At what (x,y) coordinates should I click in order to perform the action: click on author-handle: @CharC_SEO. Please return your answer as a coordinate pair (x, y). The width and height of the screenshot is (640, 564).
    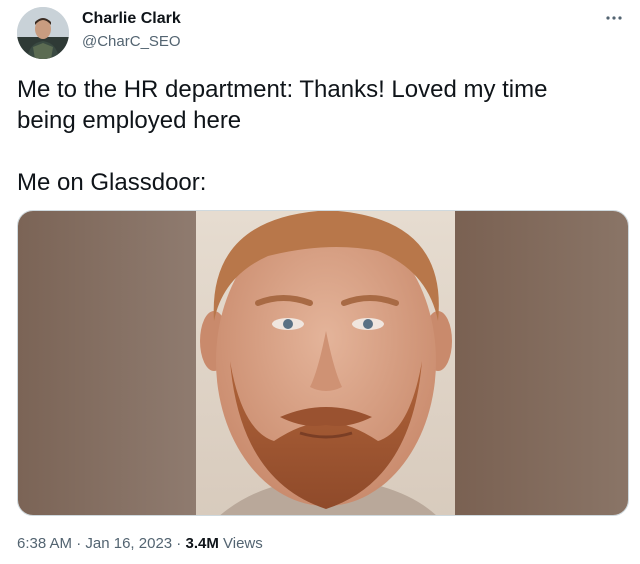
    Looking at the image, I should click on (131, 41).